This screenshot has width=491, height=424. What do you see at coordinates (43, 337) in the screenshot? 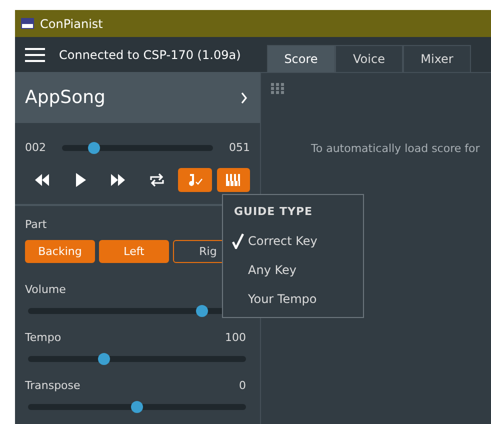
I see `slider-label: Tempo` at bounding box center [43, 337].